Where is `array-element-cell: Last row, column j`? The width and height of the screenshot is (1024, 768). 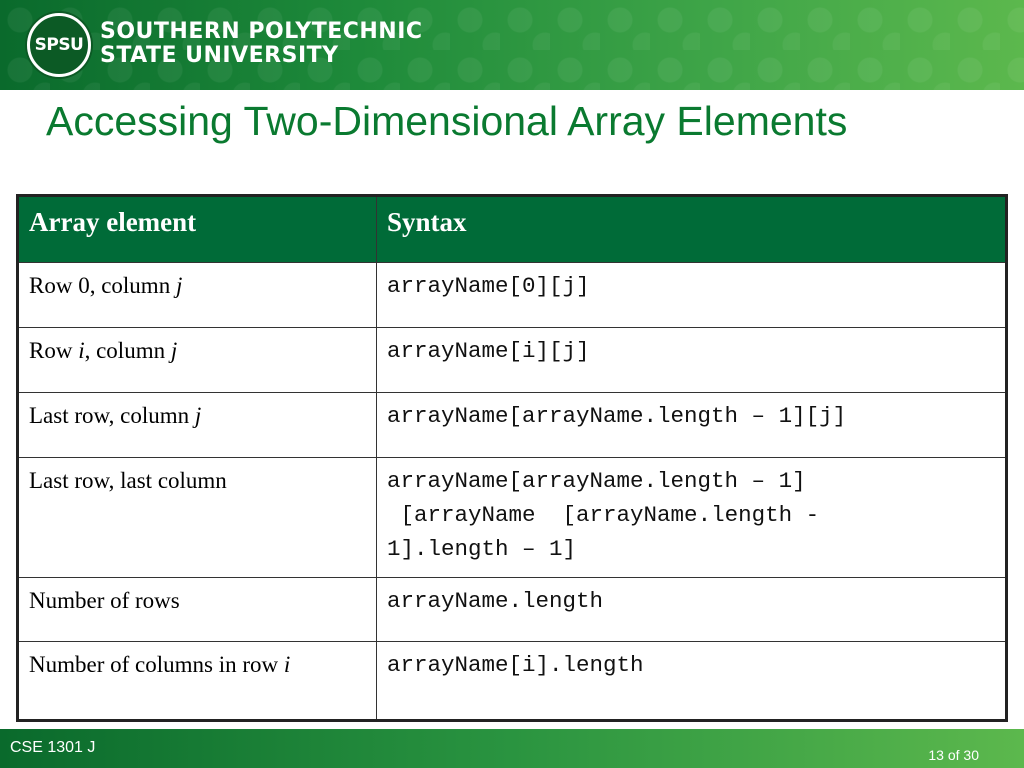
array-element-cell: Last row, column j is located at coordinates (197, 425).